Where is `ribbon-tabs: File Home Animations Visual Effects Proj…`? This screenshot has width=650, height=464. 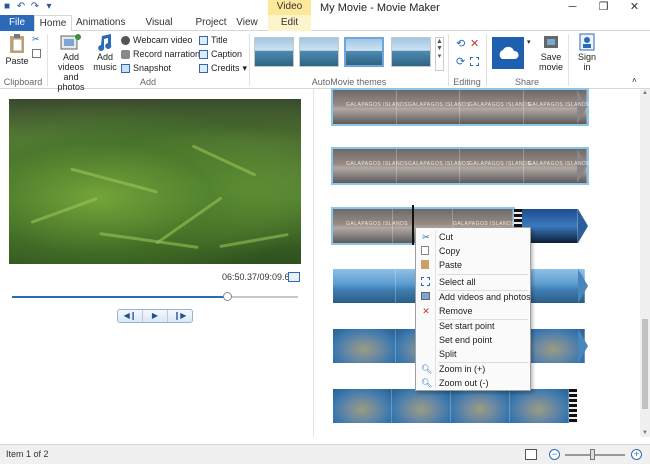 ribbon-tabs: File Home Animations Visual Effects Proj… is located at coordinates (325, 29).